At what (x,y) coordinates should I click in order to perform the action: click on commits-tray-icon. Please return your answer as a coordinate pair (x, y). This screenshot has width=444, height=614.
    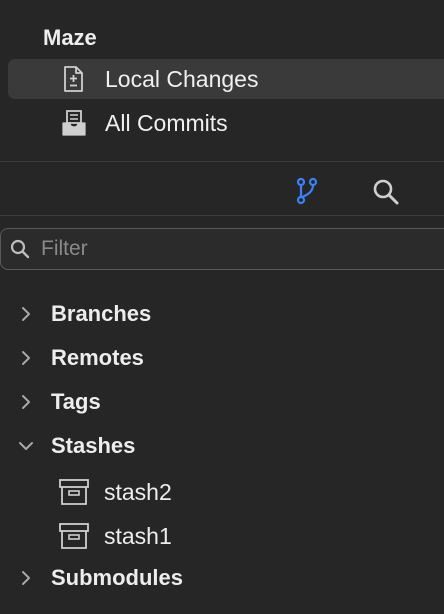
    Looking at the image, I should click on (74, 123).